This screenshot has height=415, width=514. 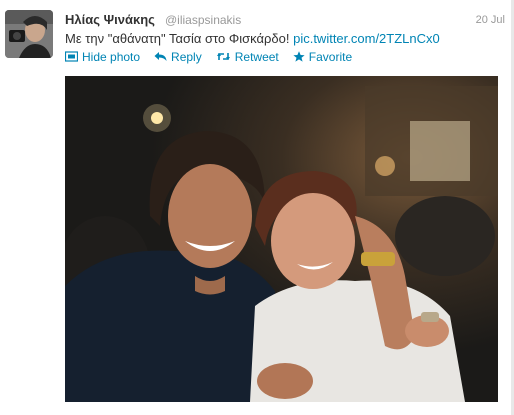 What do you see at coordinates (330, 57) in the screenshot?
I see `favorite-label: Favorite` at bounding box center [330, 57].